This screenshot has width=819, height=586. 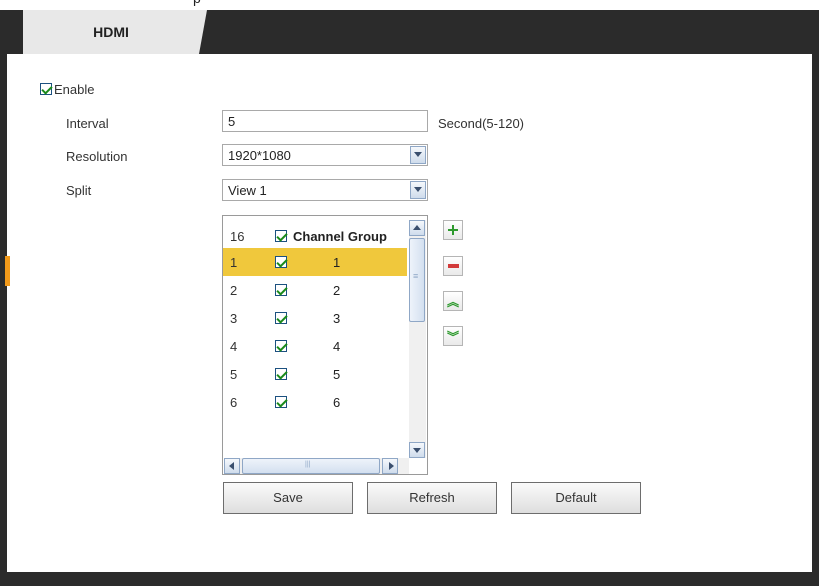 I want to click on split-value: View 1, so click(x=247, y=190).